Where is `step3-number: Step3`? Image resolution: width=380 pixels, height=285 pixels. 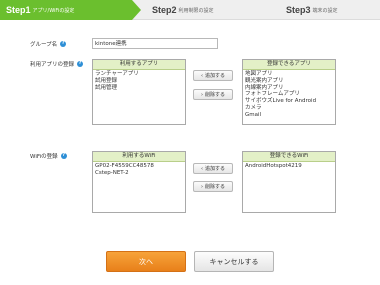
step3-number: Step3 is located at coordinates (298, 10).